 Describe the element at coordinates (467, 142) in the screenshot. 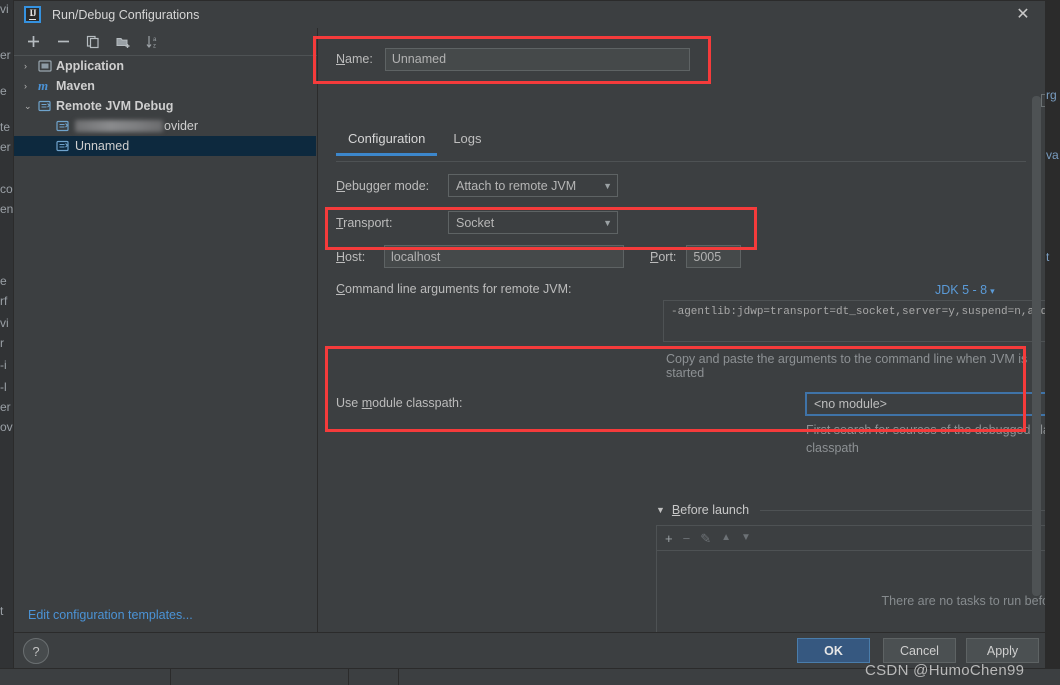

I see `tab-logs: Logs` at that location.